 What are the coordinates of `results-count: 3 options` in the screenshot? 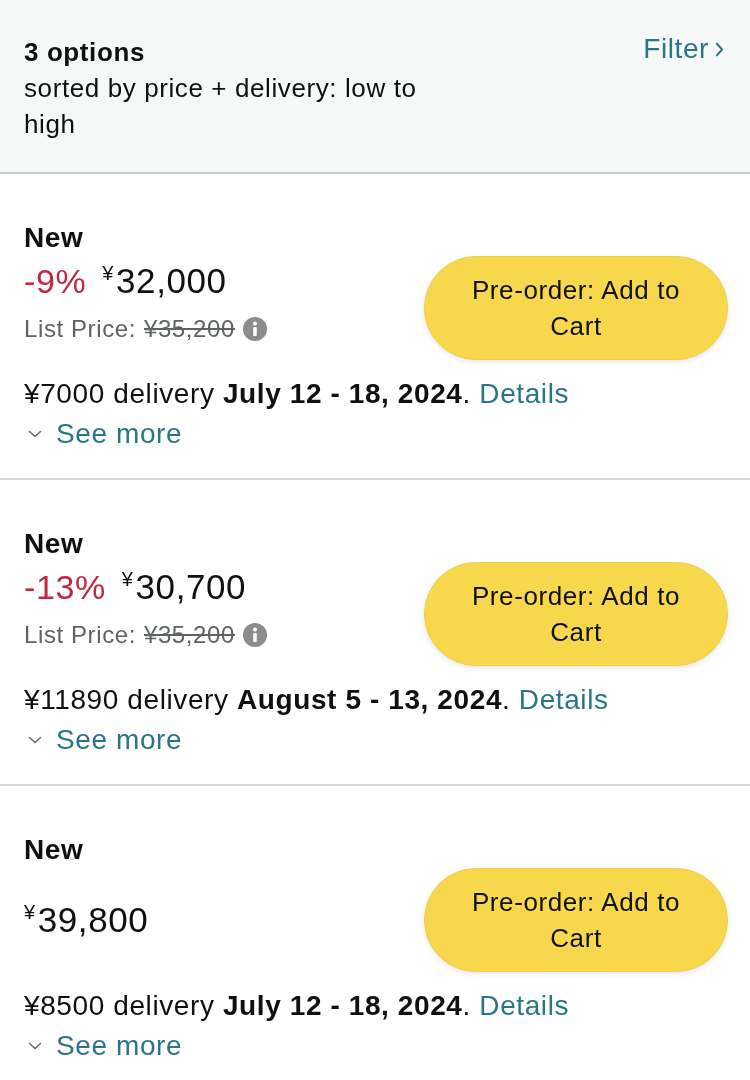 It's located at (85, 52).